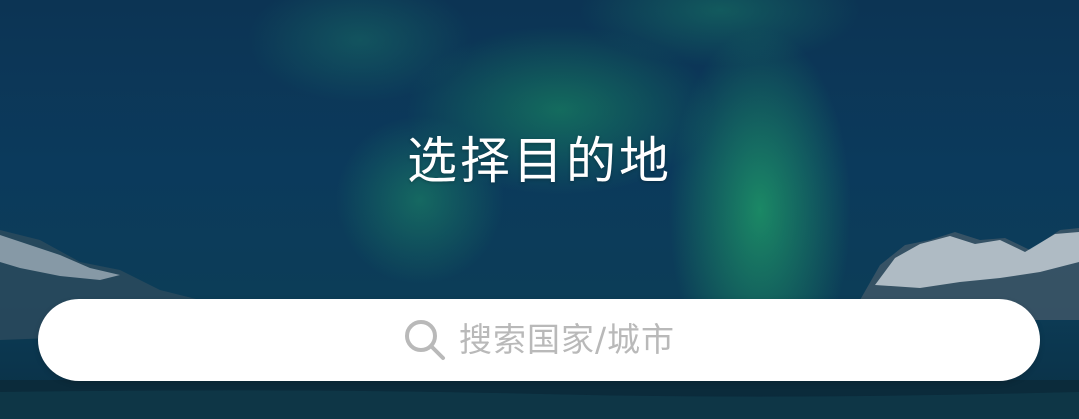 Image resolution: width=1079 pixels, height=419 pixels. I want to click on search-placeholder: 搜索国家/城市, so click(567, 339).